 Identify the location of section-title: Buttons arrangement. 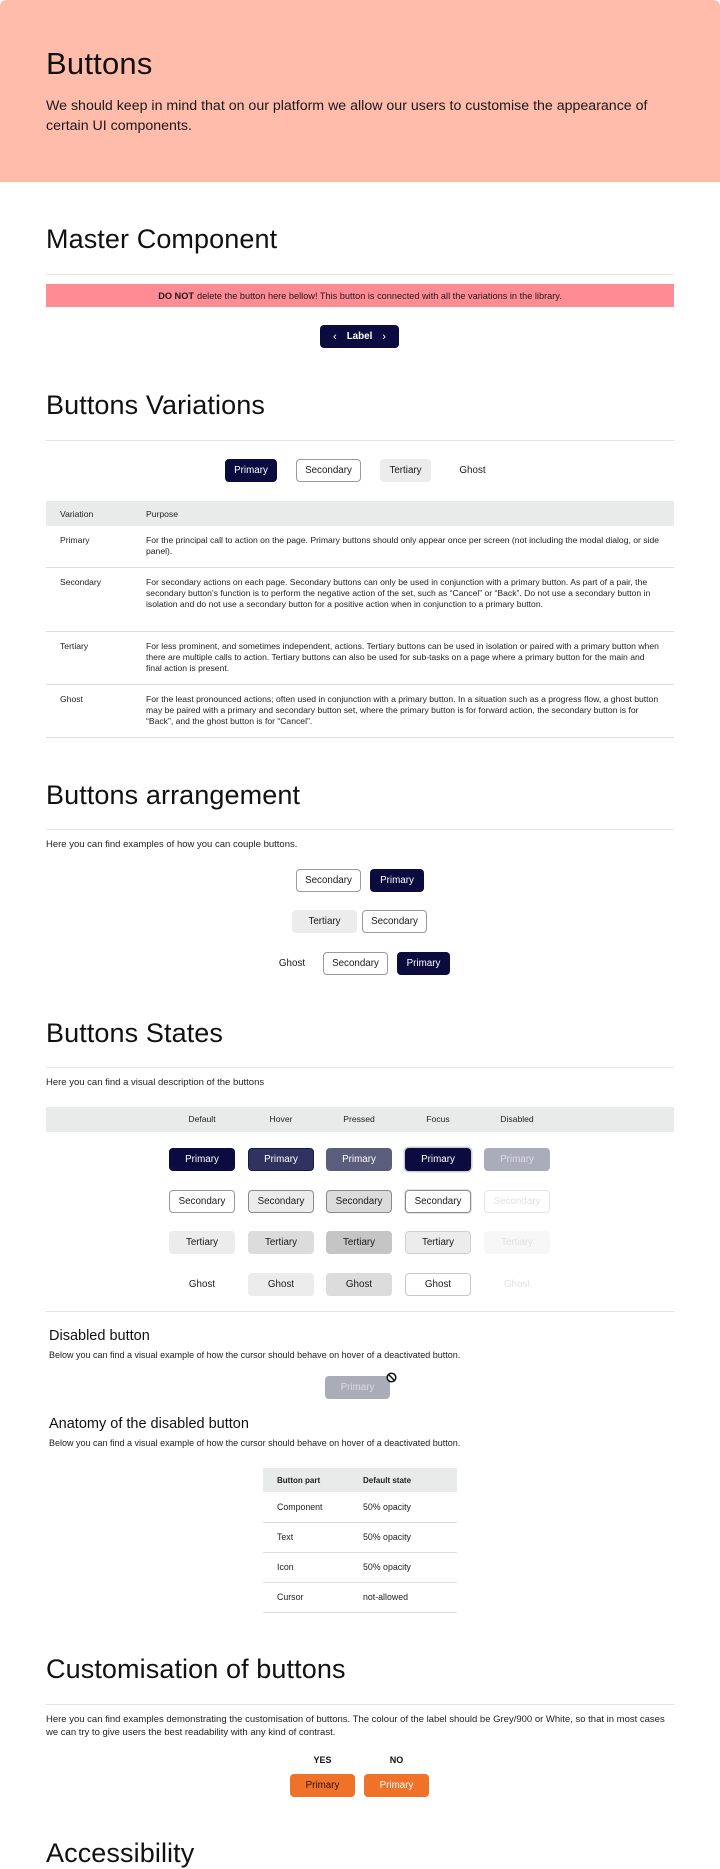
(173, 795).